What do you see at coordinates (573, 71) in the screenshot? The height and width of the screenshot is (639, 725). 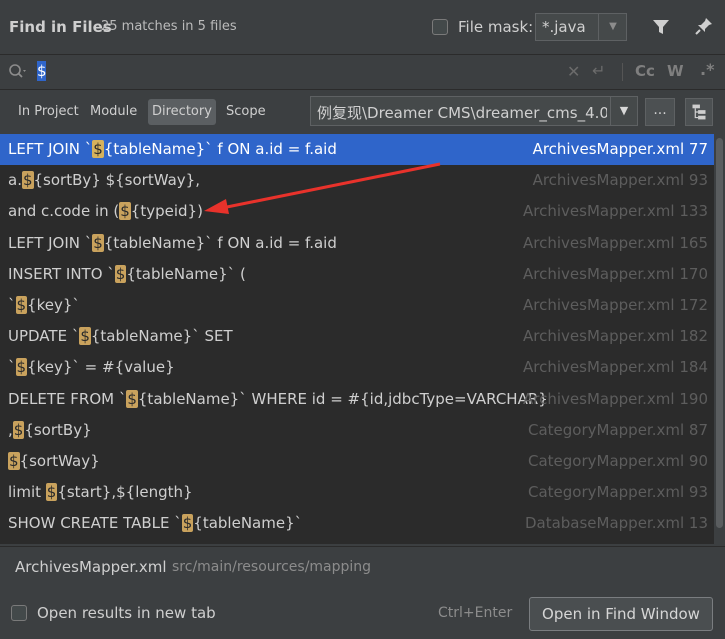 I see `close-icon: ✕` at bounding box center [573, 71].